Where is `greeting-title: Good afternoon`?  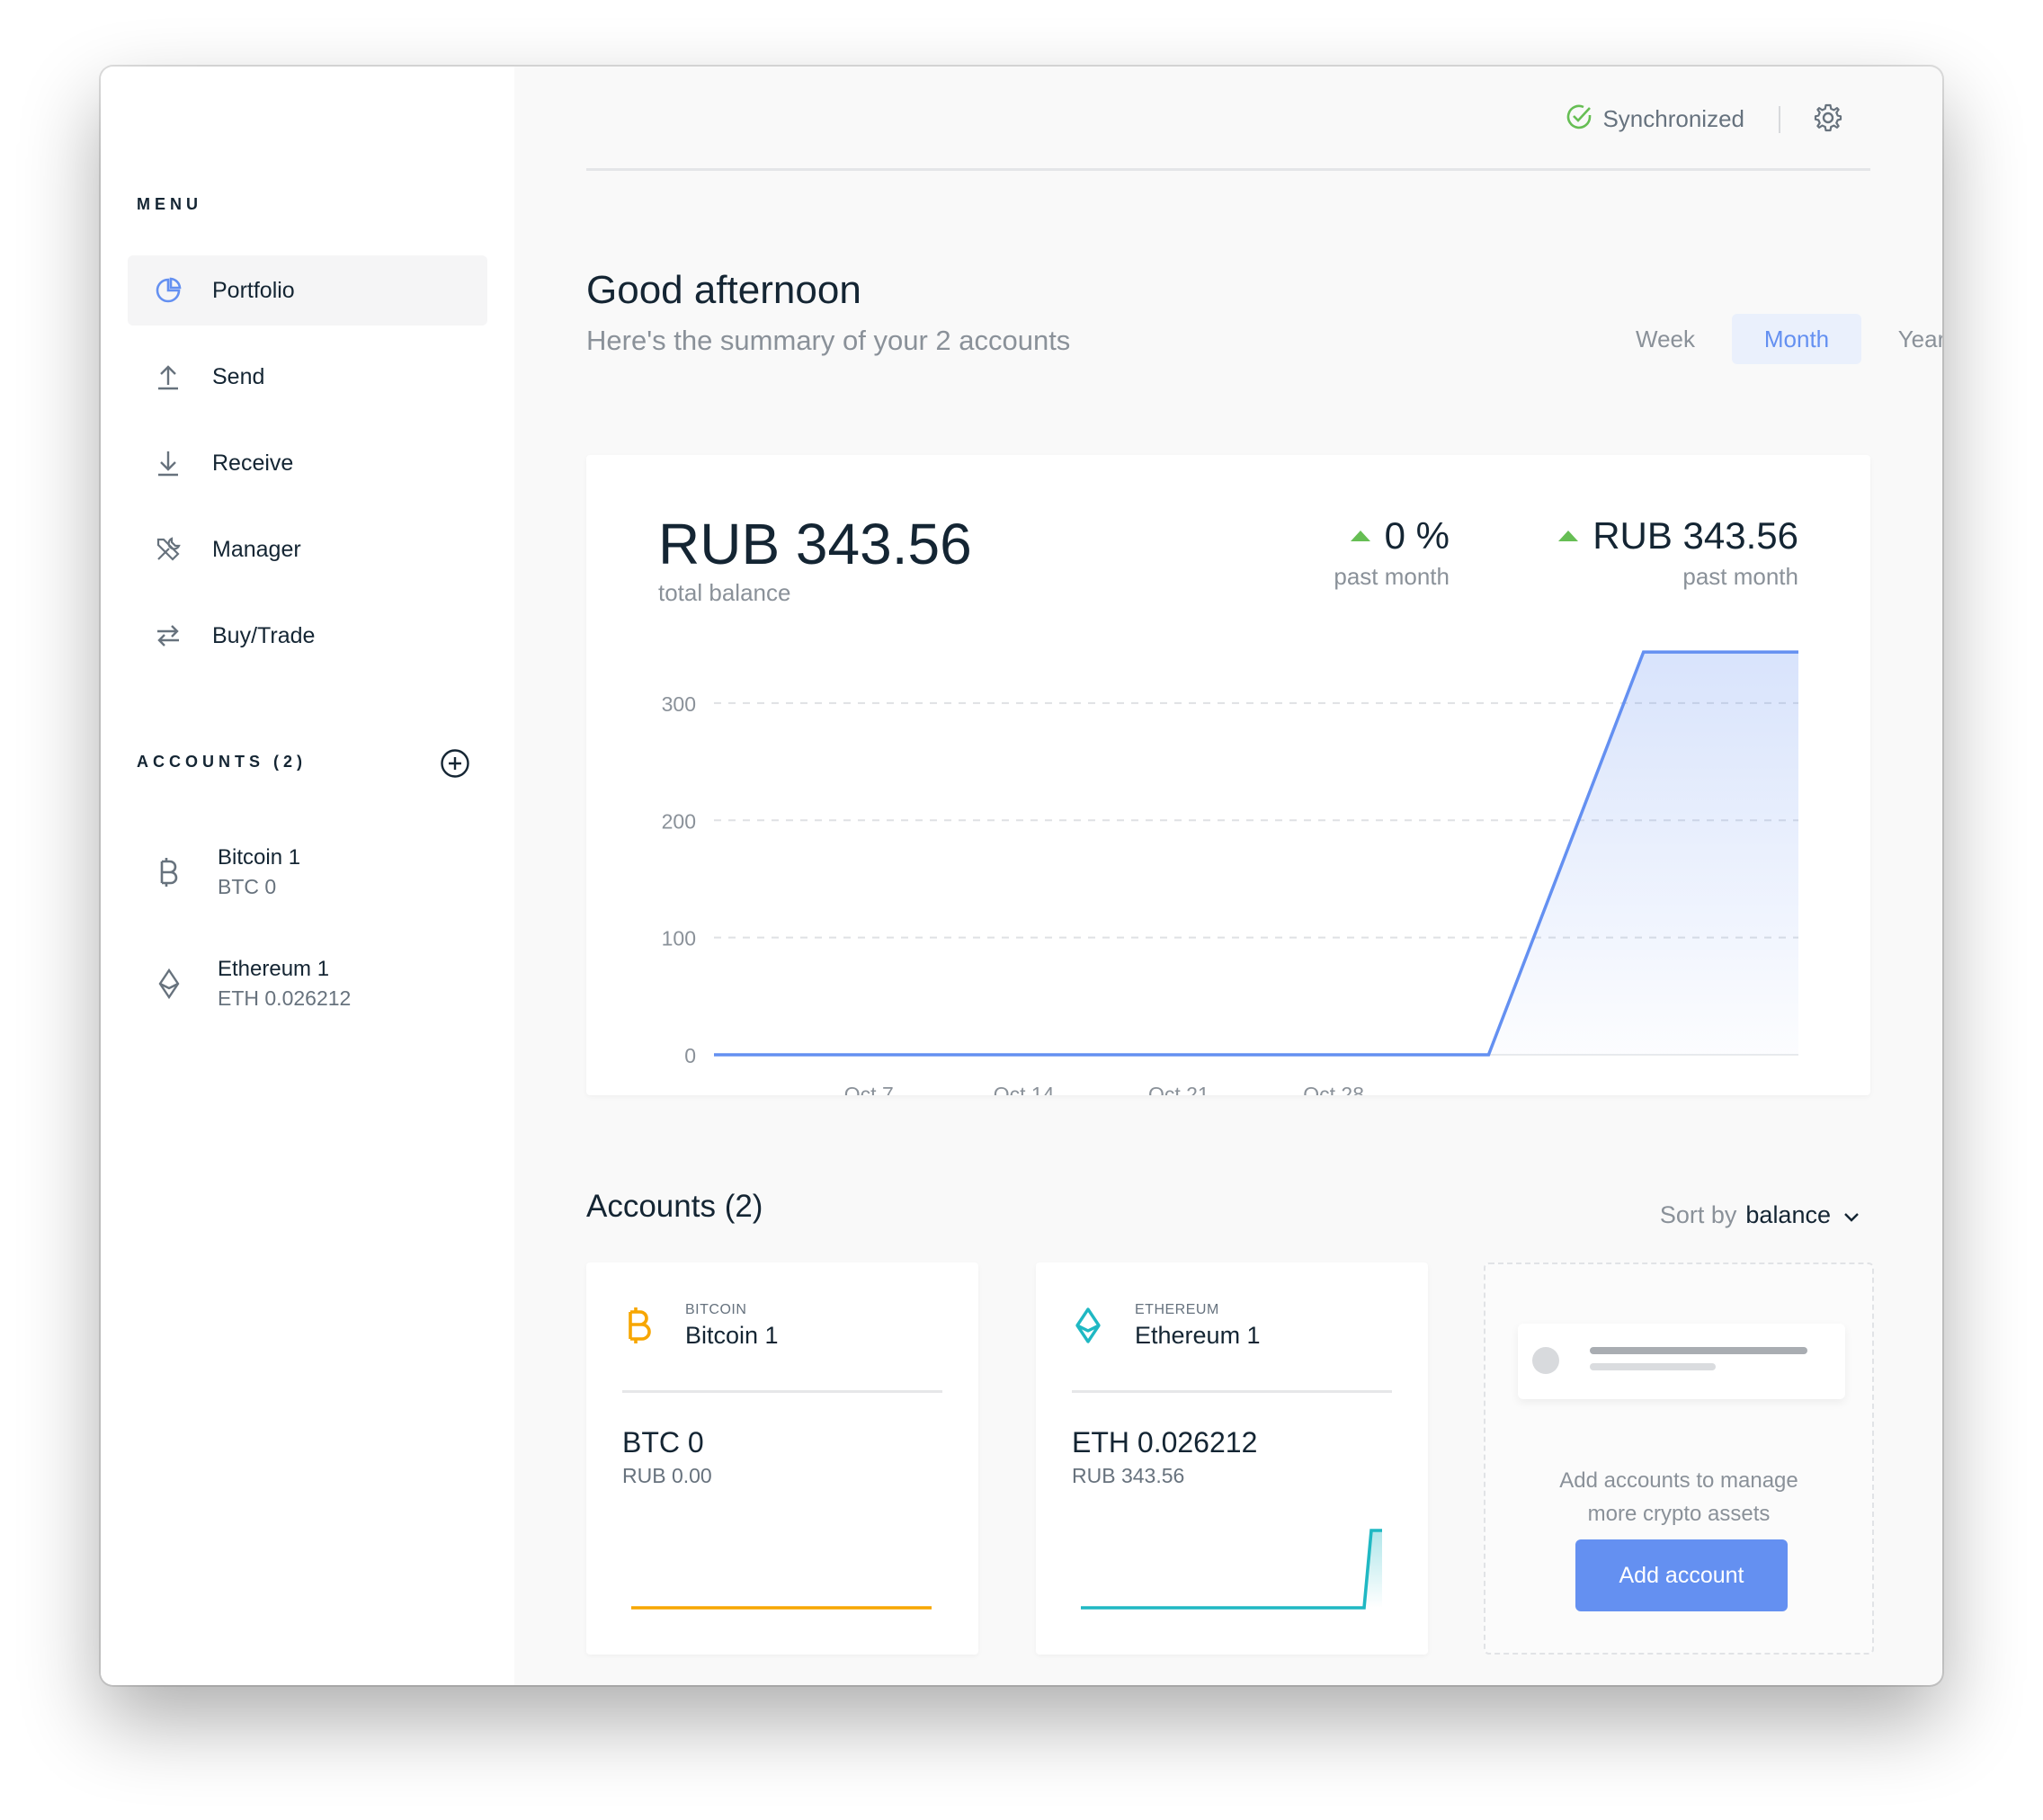
greeting-title: Good afternoon is located at coordinates (723, 290).